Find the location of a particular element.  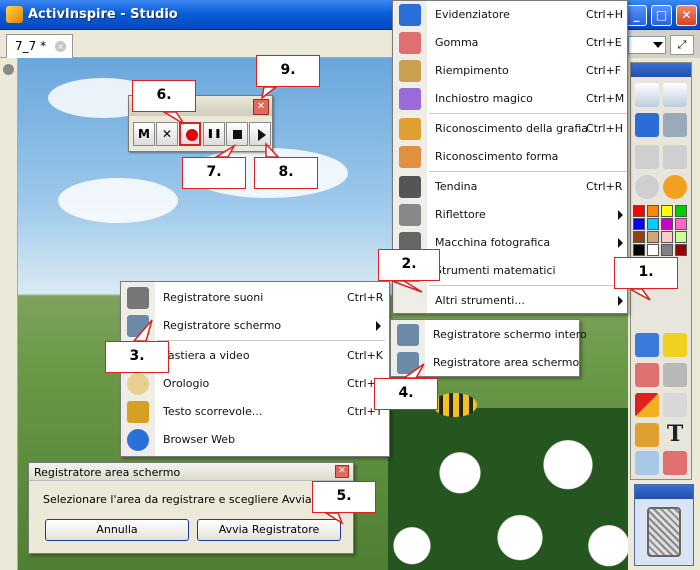

trash-panel-header is located at coordinates (664, 492).